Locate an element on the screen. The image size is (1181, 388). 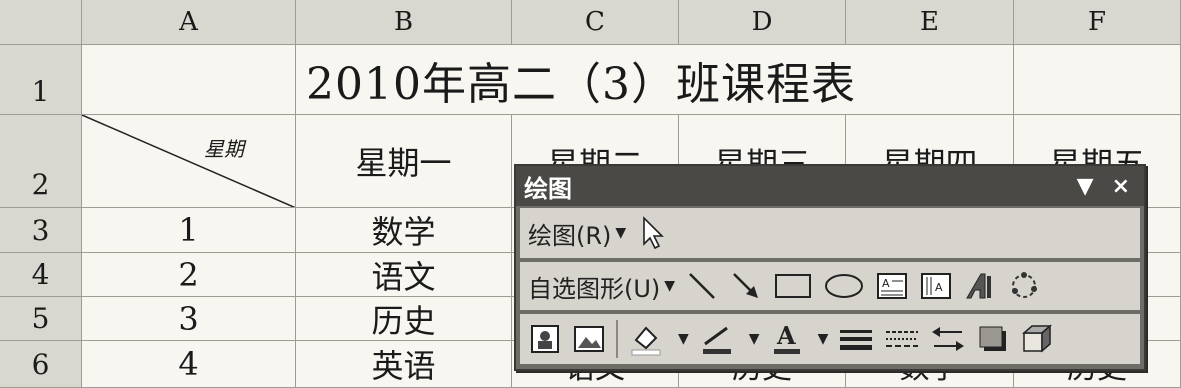
diagram-icon is located at coordinates (1024, 286).